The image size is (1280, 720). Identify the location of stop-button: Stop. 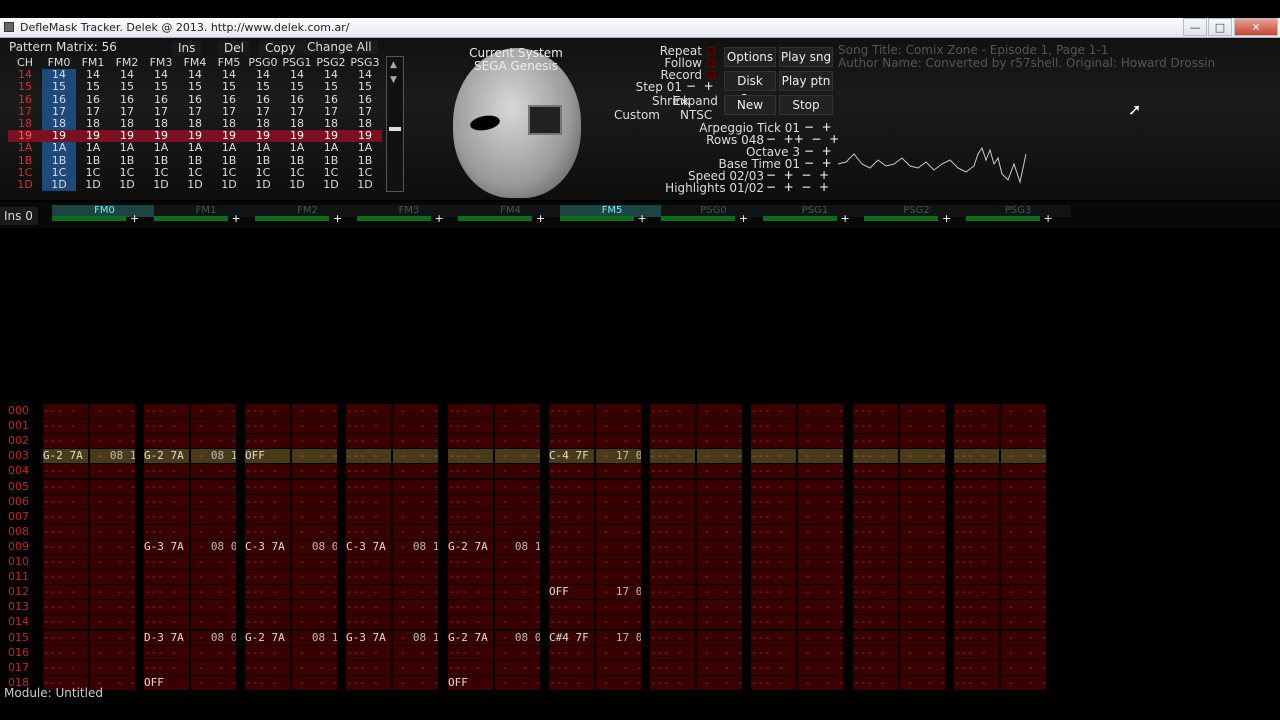
(806, 105).